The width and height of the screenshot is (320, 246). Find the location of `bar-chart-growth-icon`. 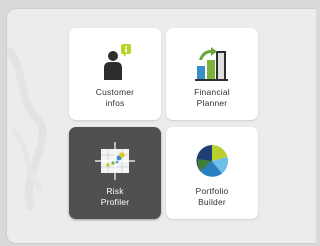

bar-chart-growth-icon is located at coordinates (211, 64).